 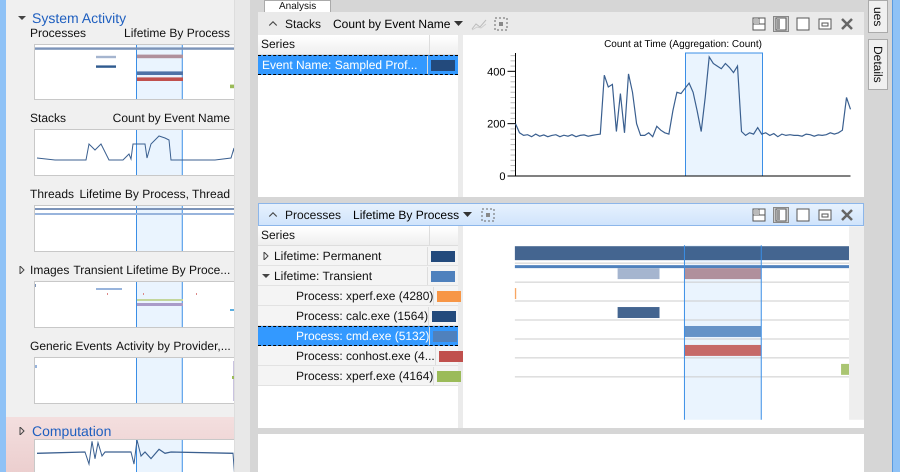 I want to click on group-title: System Activity, so click(x=79, y=18).